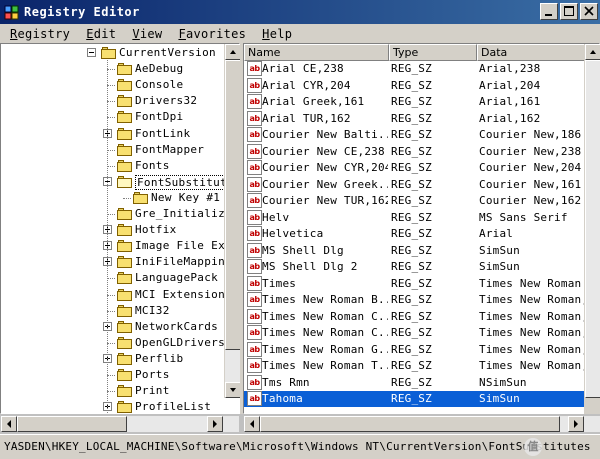 The width and height of the screenshot is (600, 459). What do you see at coordinates (421, 234) in the screenshot?
I see `table-row: ab Helvetica REG_SZ Arial` at bounding box center [421, 234].